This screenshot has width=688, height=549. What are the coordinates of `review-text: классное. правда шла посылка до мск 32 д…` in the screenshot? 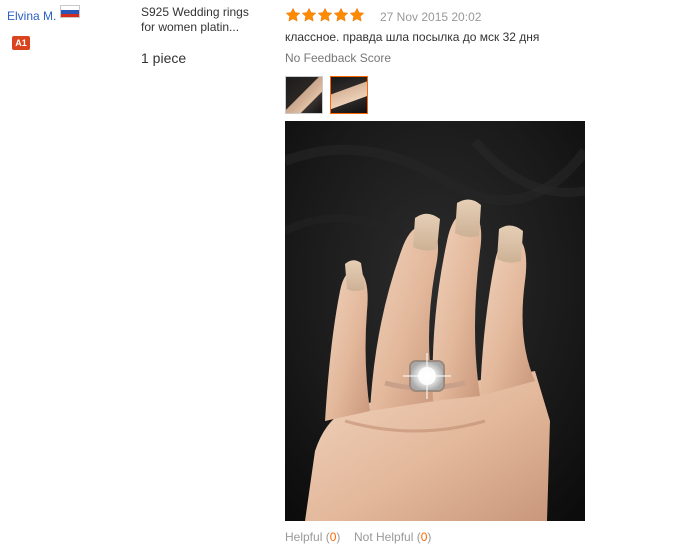 It's located at (412, 37).